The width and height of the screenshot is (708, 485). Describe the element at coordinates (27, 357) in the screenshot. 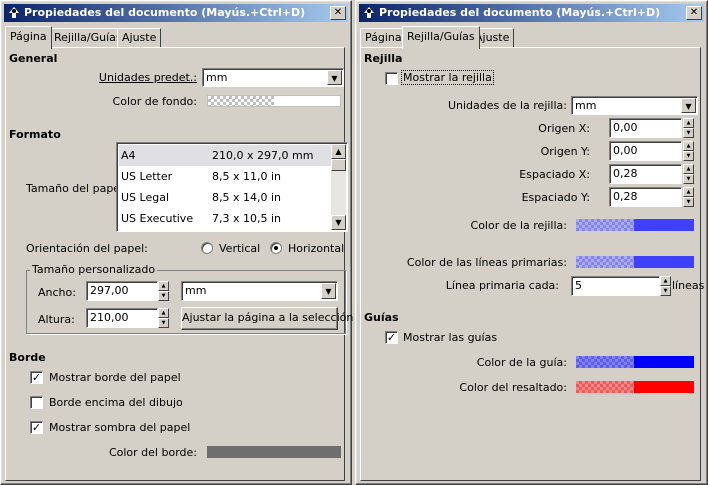

I see `border-heading: Borde` at that location.